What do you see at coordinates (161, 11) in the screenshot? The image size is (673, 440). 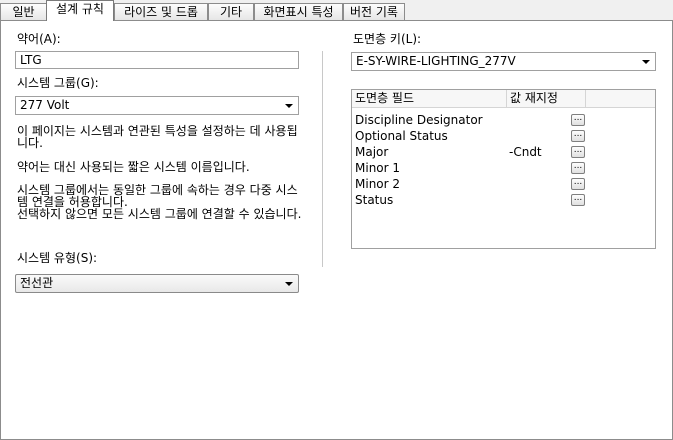 I see `tab-rise-and-drop: 라이즈 및 드롭` at bounding box center [161, 11].